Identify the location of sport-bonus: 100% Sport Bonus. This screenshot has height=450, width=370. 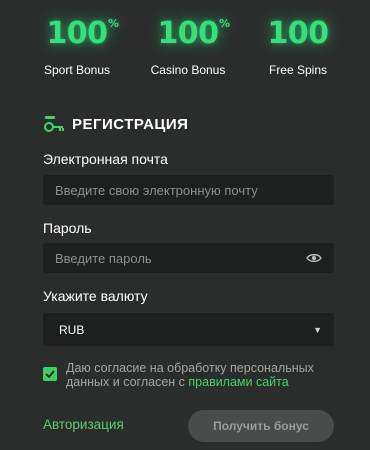
(77, 45).